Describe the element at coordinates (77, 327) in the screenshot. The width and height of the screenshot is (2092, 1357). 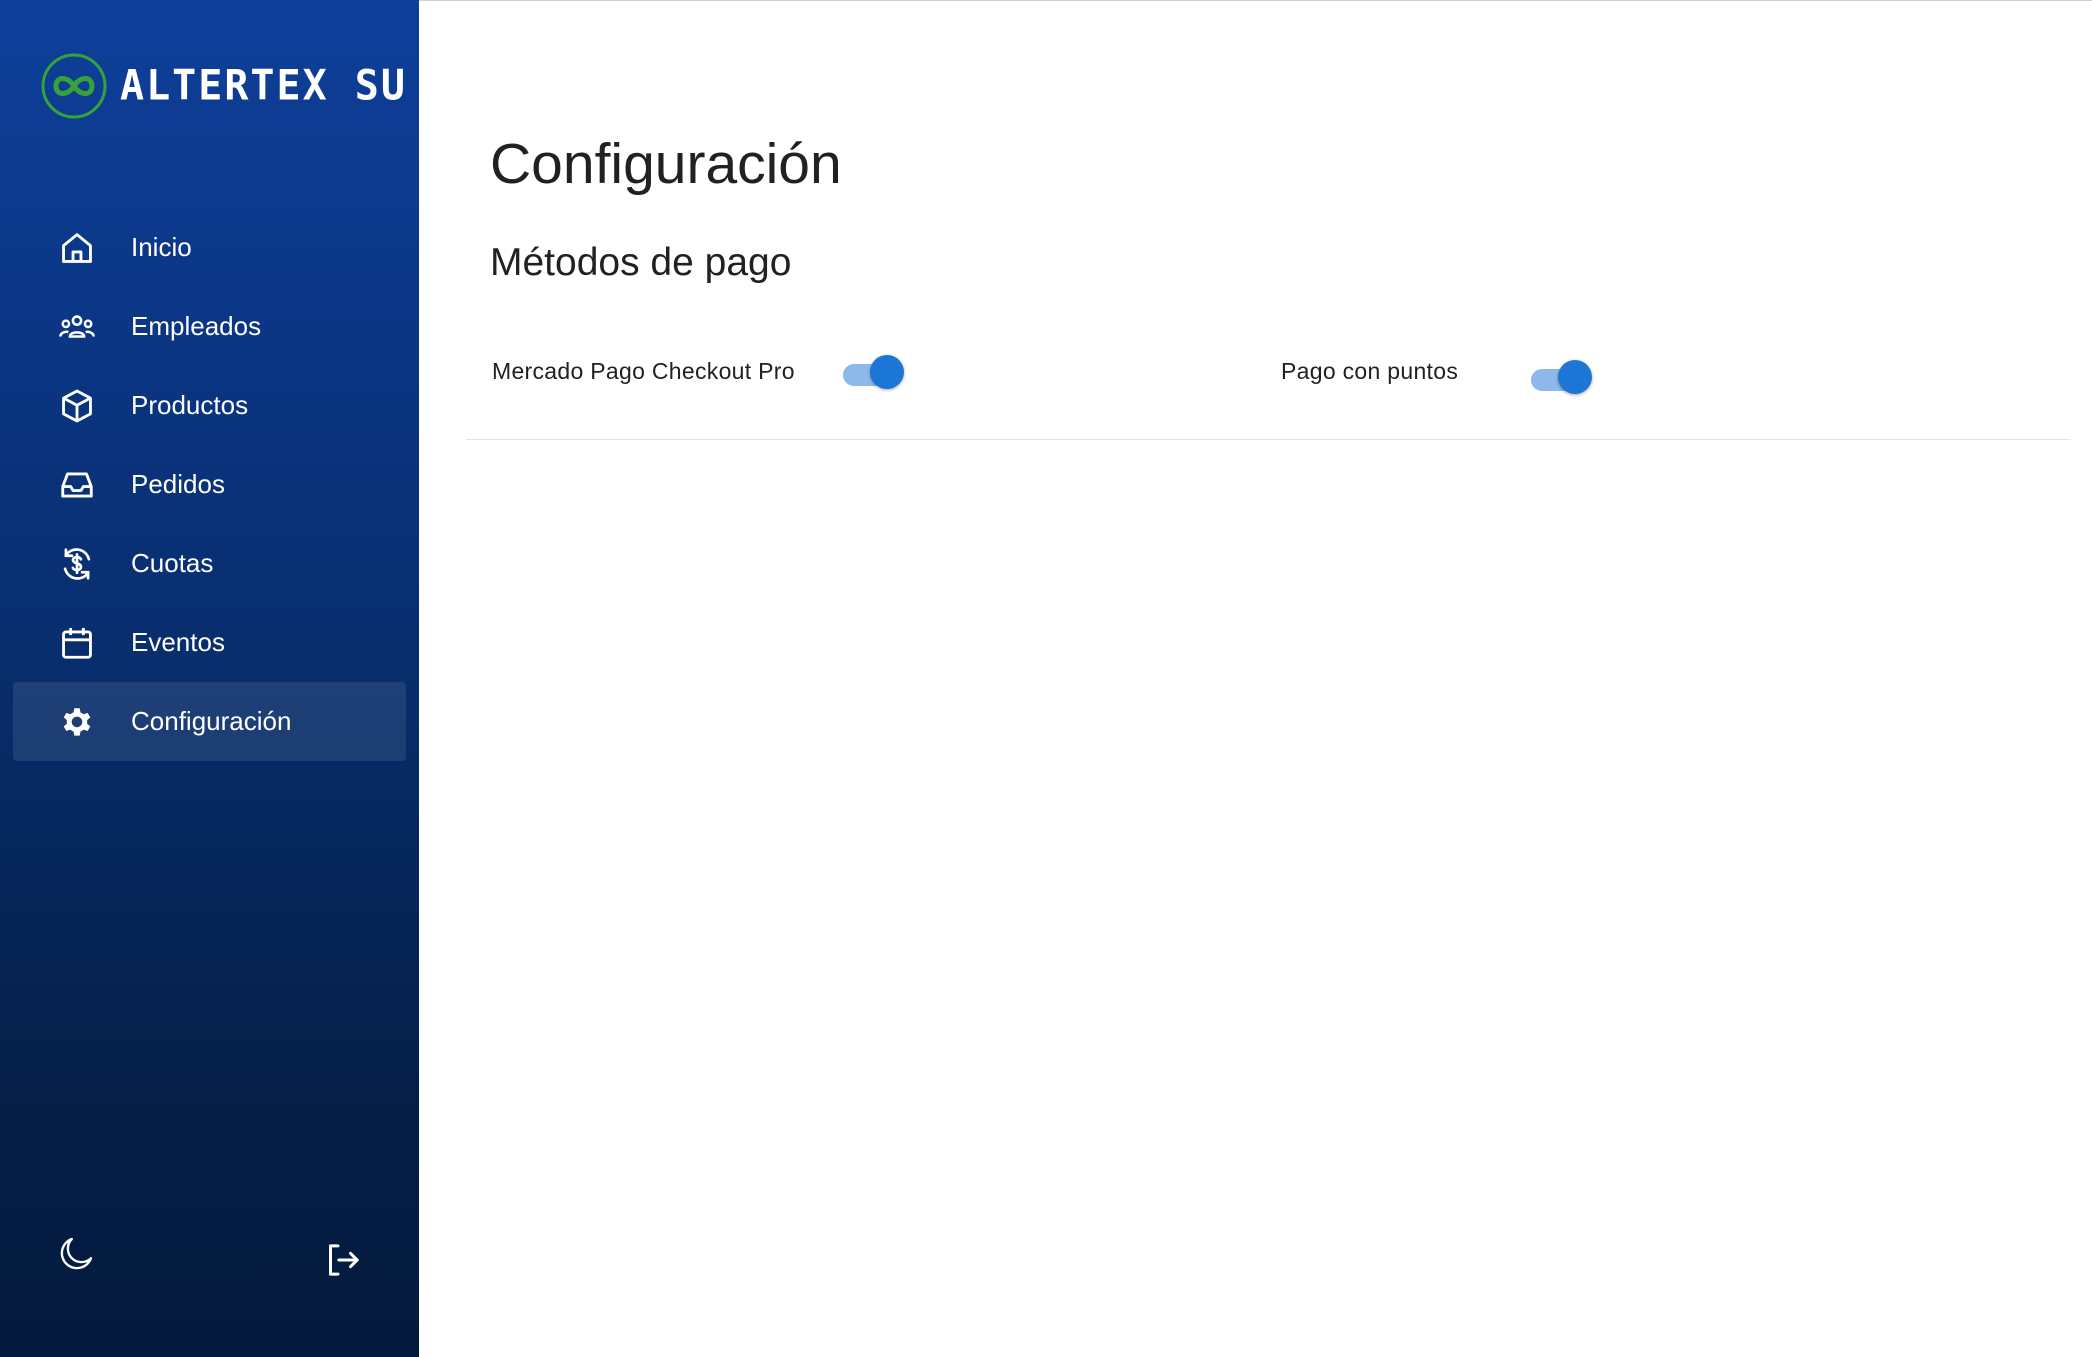
I see `users-icon` at that location.